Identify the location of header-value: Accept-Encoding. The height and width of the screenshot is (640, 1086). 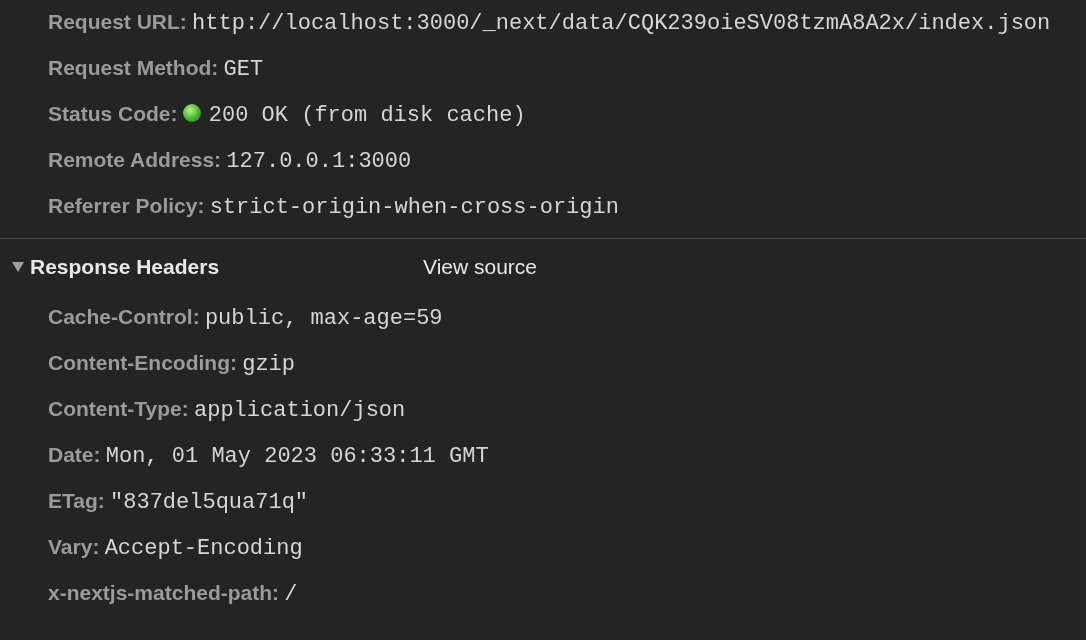
(203, 548).